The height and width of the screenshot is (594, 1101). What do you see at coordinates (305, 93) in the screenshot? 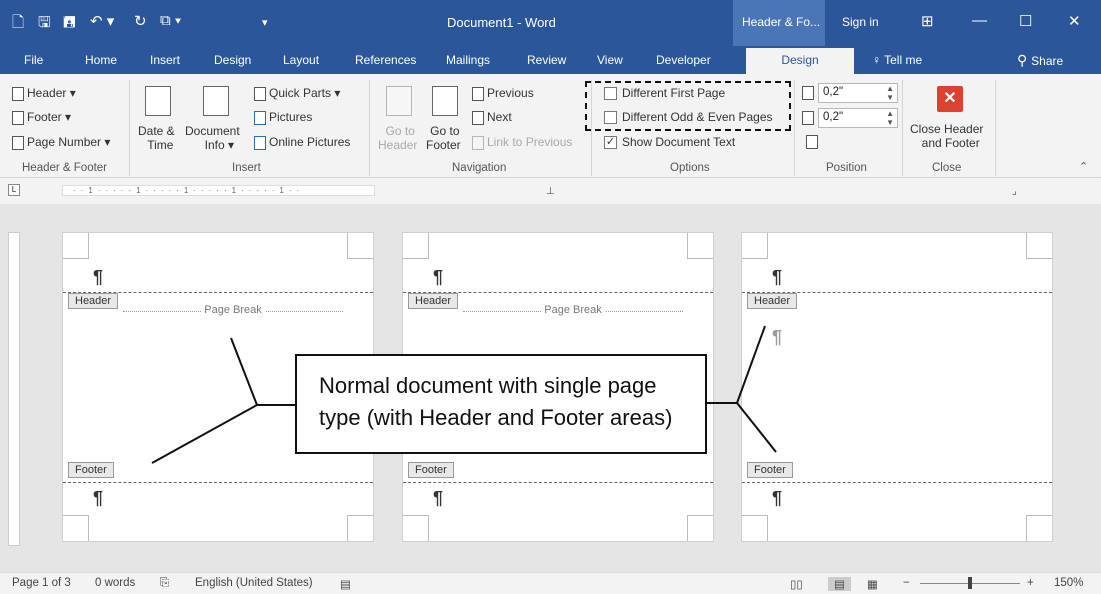
I see `quick-parts-label: Quick Parts ▾` at bounding box center [305, 93].